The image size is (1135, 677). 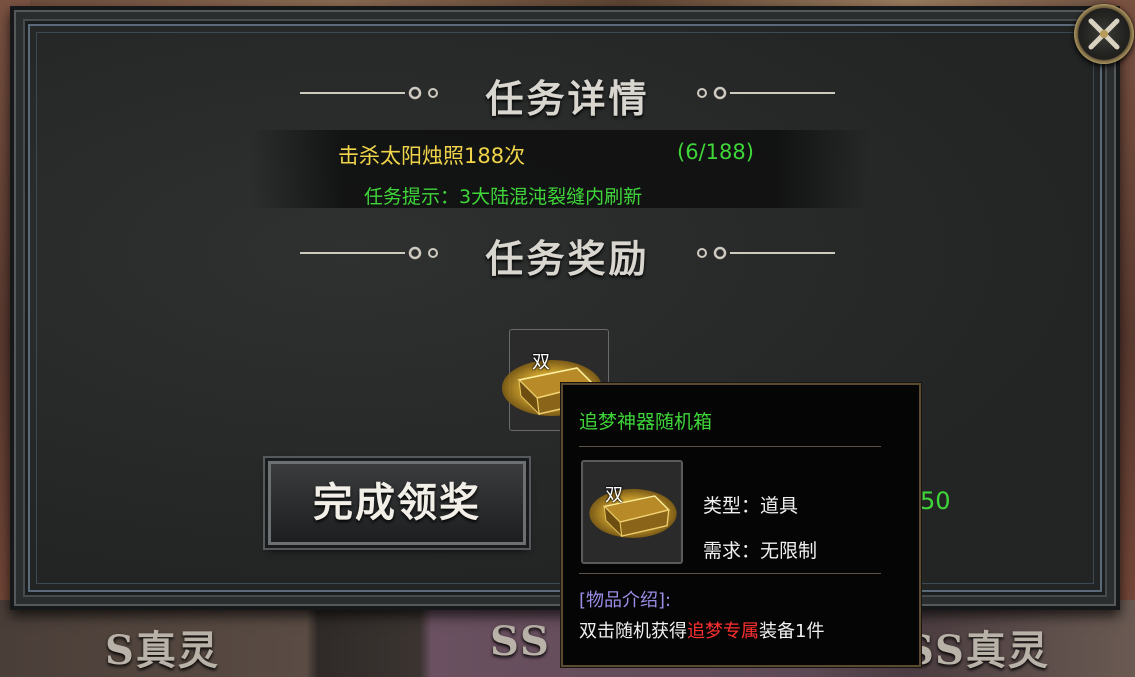 I want to click on details-title: 任务详情, so click(x=567, y=98).